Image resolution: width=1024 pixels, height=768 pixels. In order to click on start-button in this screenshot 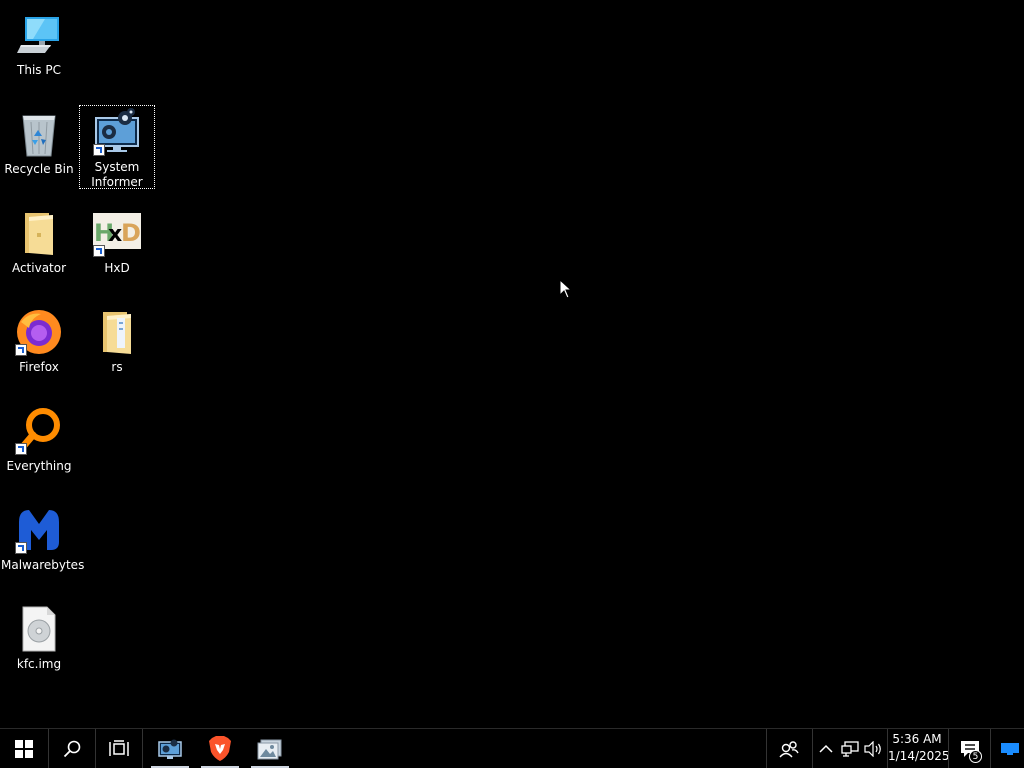, I will do `click(24, 748)`.